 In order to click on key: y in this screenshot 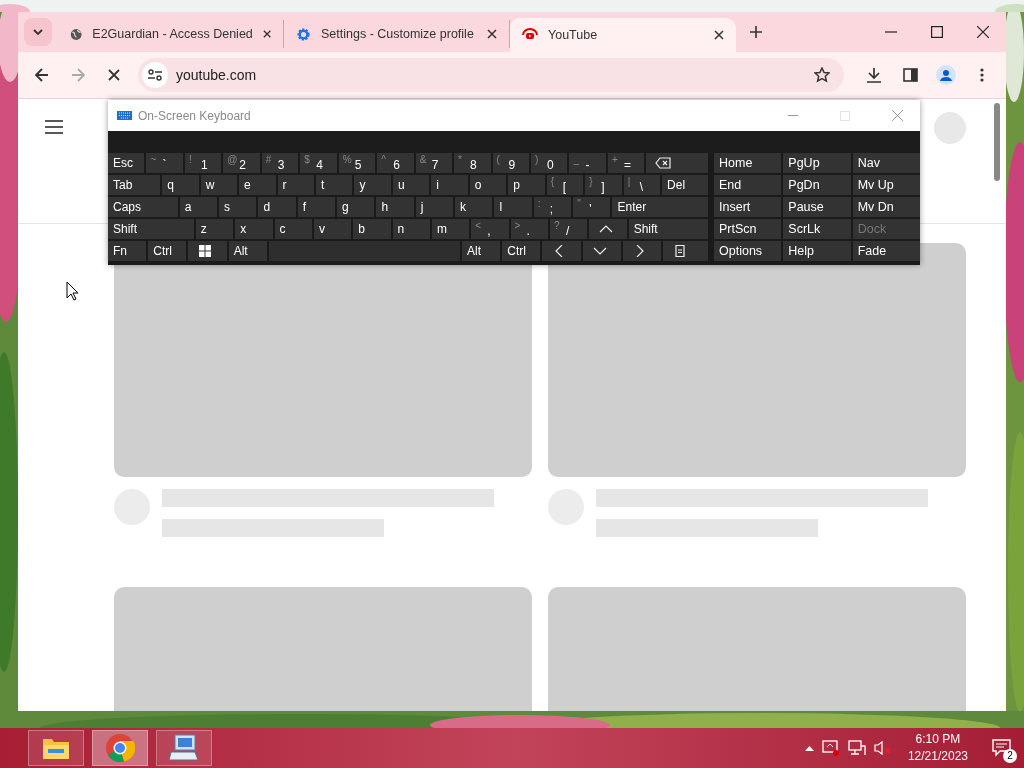, I will do `click(372, 185)`.